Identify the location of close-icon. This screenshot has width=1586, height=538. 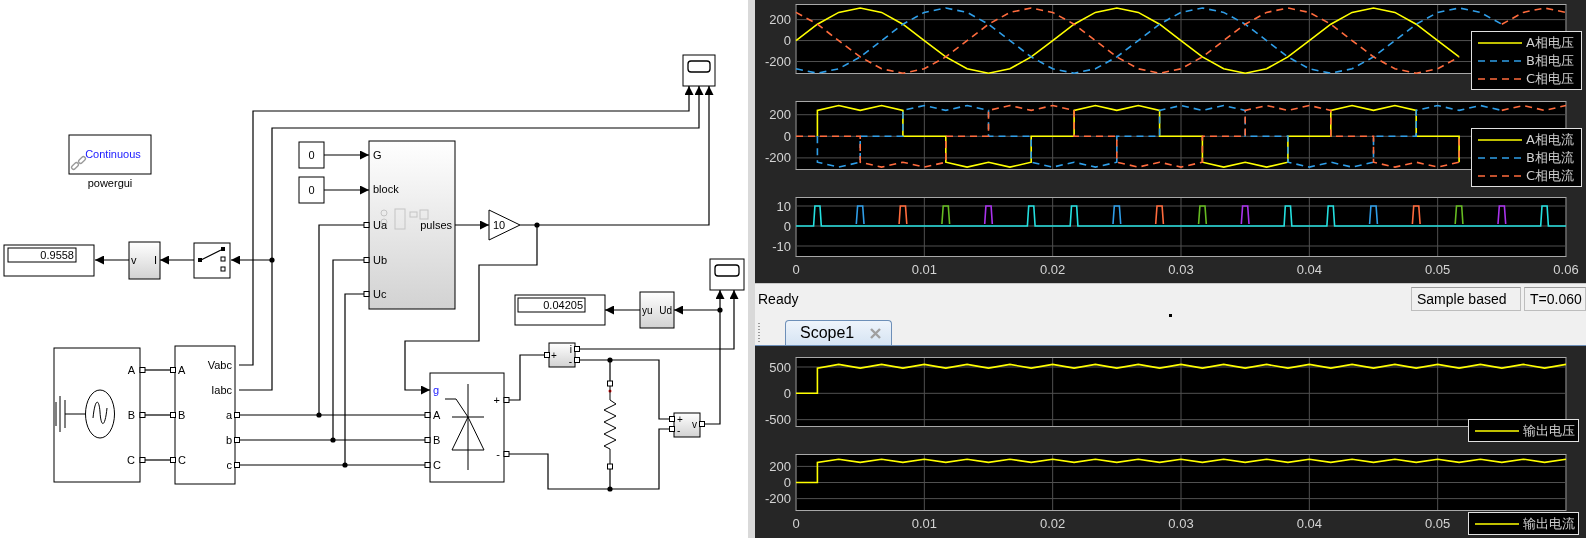
(876, 333).